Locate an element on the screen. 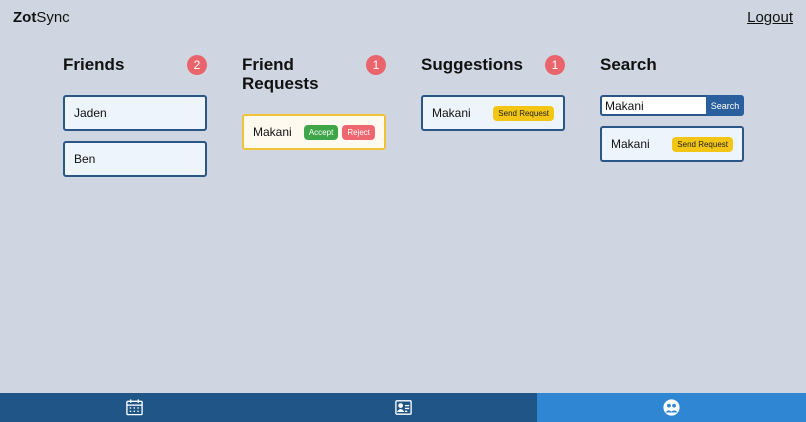 The image size is (806, 422). reject-button: Reject is located at coordinates (358, 132).